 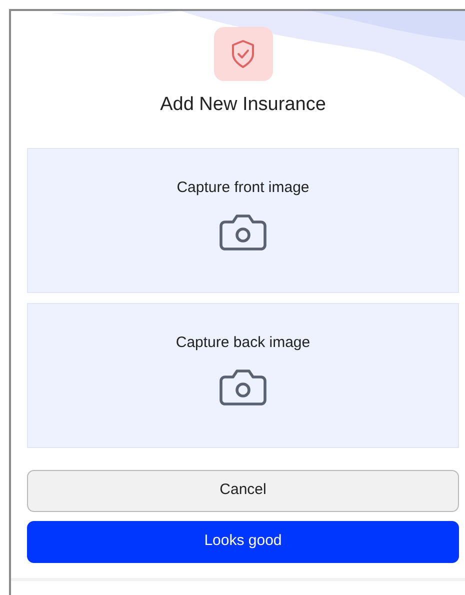 What do you see at coordinates (243, 491) in the screenshot?
I see `cancel-button: Cancel` at bounding box center [243, 491].